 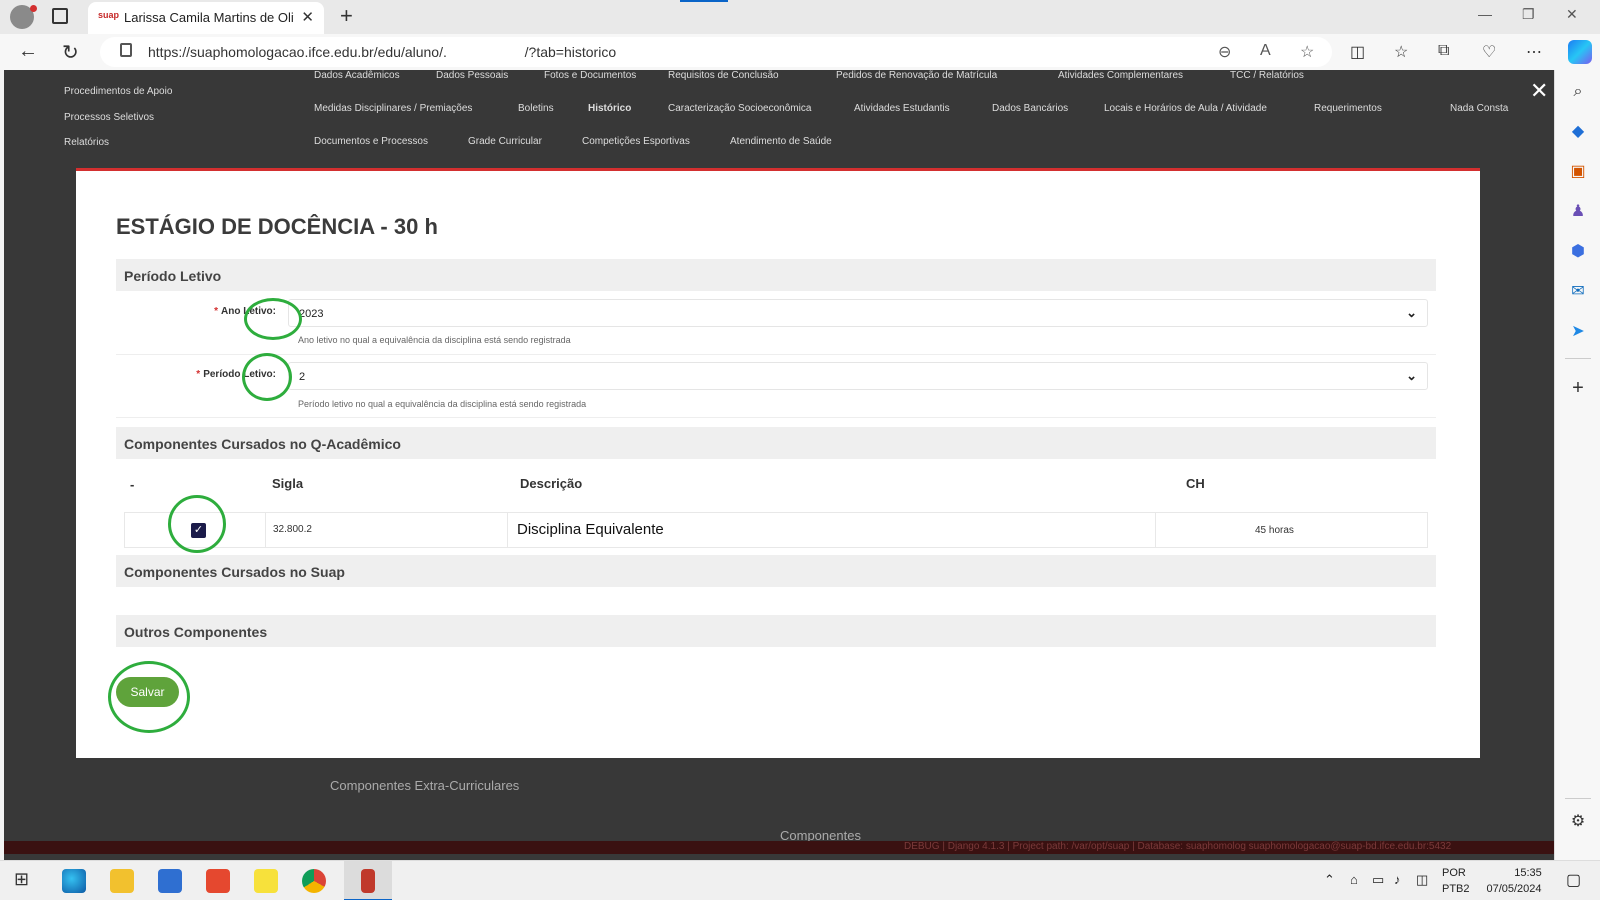 What do you see at coordinates (1354, 879) in the screenshot?
I see `network-device-icon: ⌂` at bounding box center [1354, 879].